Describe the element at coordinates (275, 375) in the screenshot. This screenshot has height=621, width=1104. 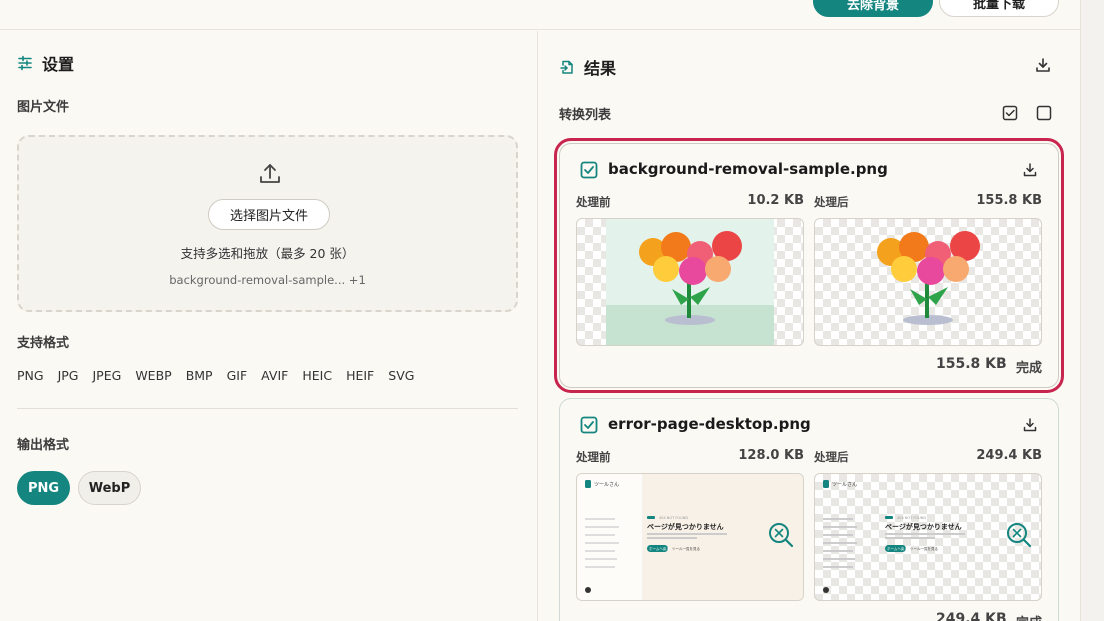
I see `format-item: AVIF` at that location.